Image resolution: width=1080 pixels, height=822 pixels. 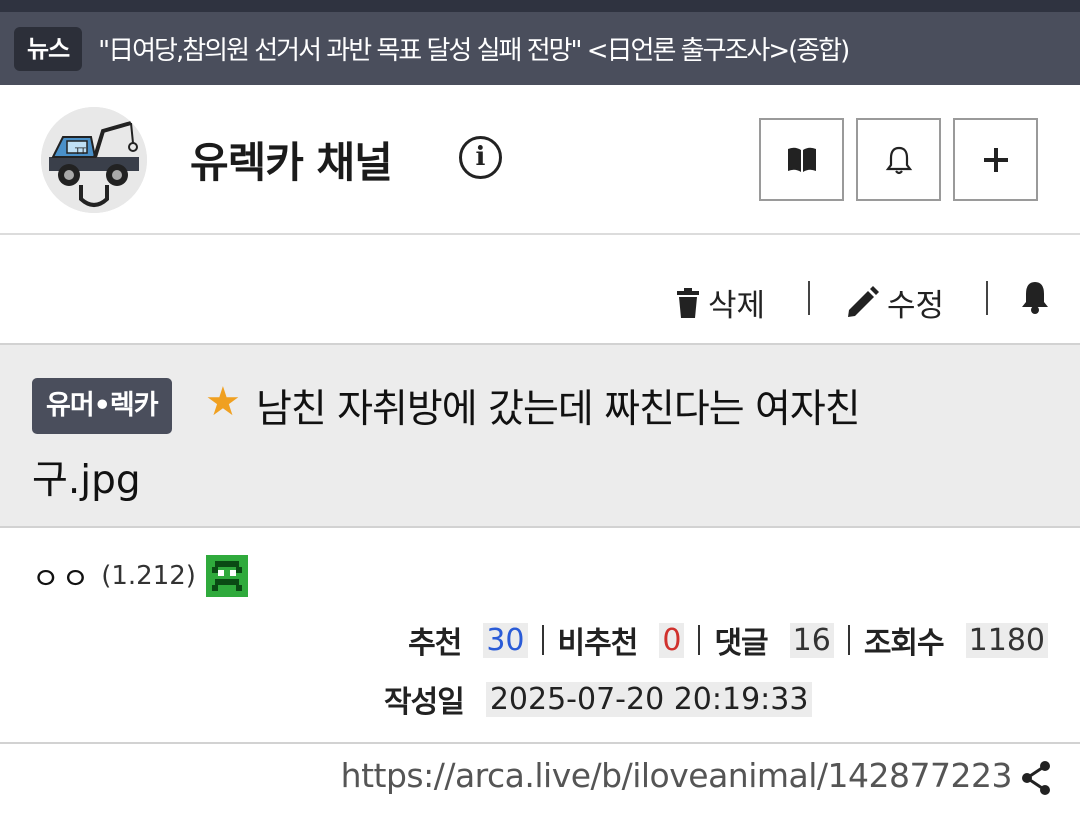 I want to click on channel-name: 유렉카 채널, so click(x=291, y=159).